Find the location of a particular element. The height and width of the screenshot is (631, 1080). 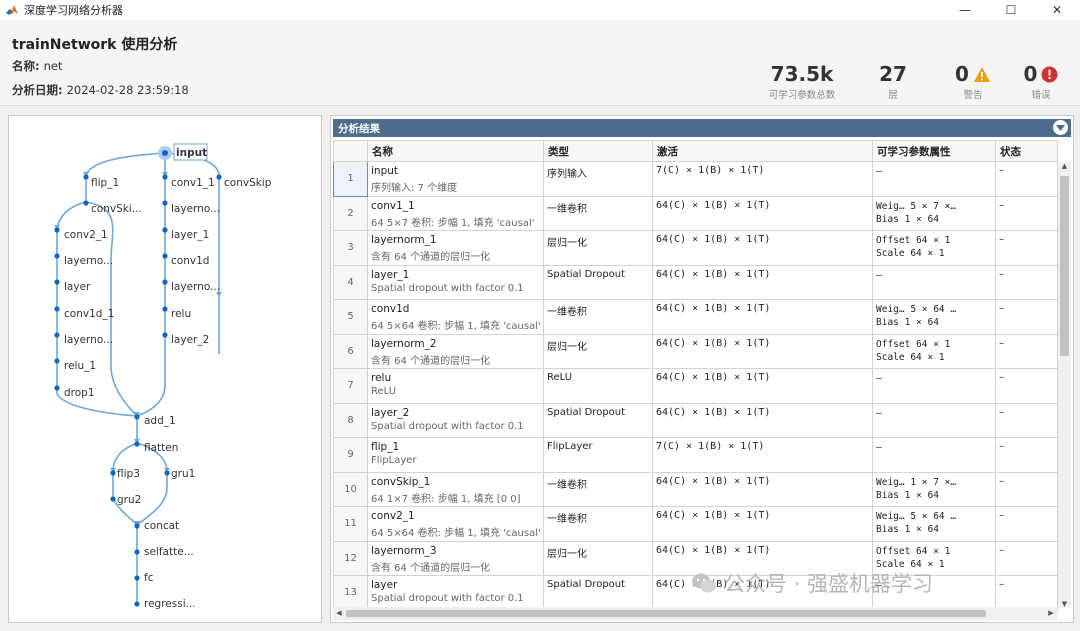

horizontal-scrollbar: ◀ ▶ is located at coordinates (695, 613).